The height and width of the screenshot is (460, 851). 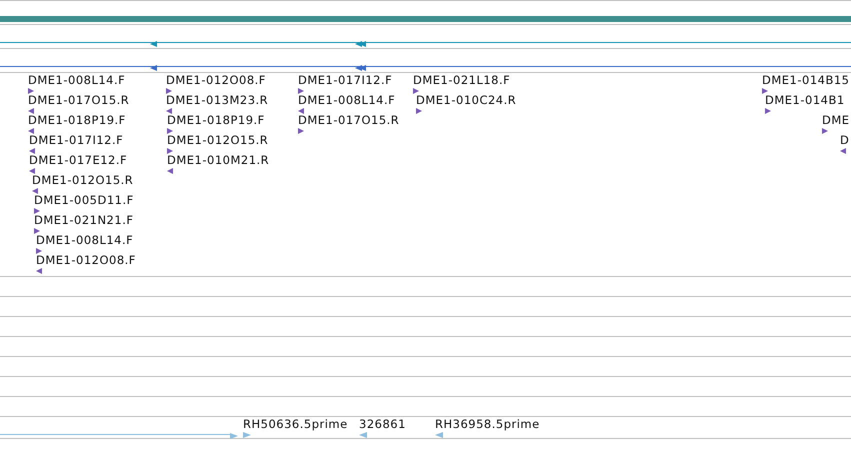 What do you see at coordinates (218, 160) in the screenshot?
I see `feature-label: DME1-010M21.R` at bounding box center [218, 160].